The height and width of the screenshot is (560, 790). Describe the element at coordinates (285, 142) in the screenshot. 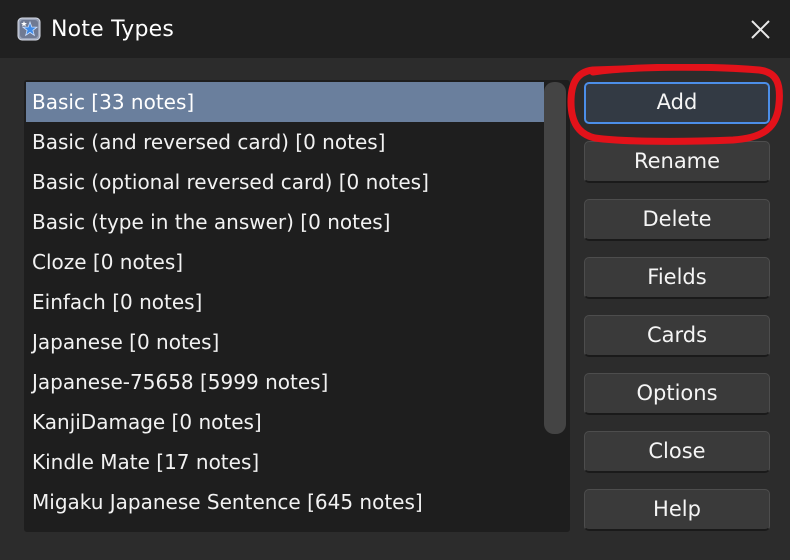

I see `list-item: Basic (and reversed card) [0 notes]` at that location.